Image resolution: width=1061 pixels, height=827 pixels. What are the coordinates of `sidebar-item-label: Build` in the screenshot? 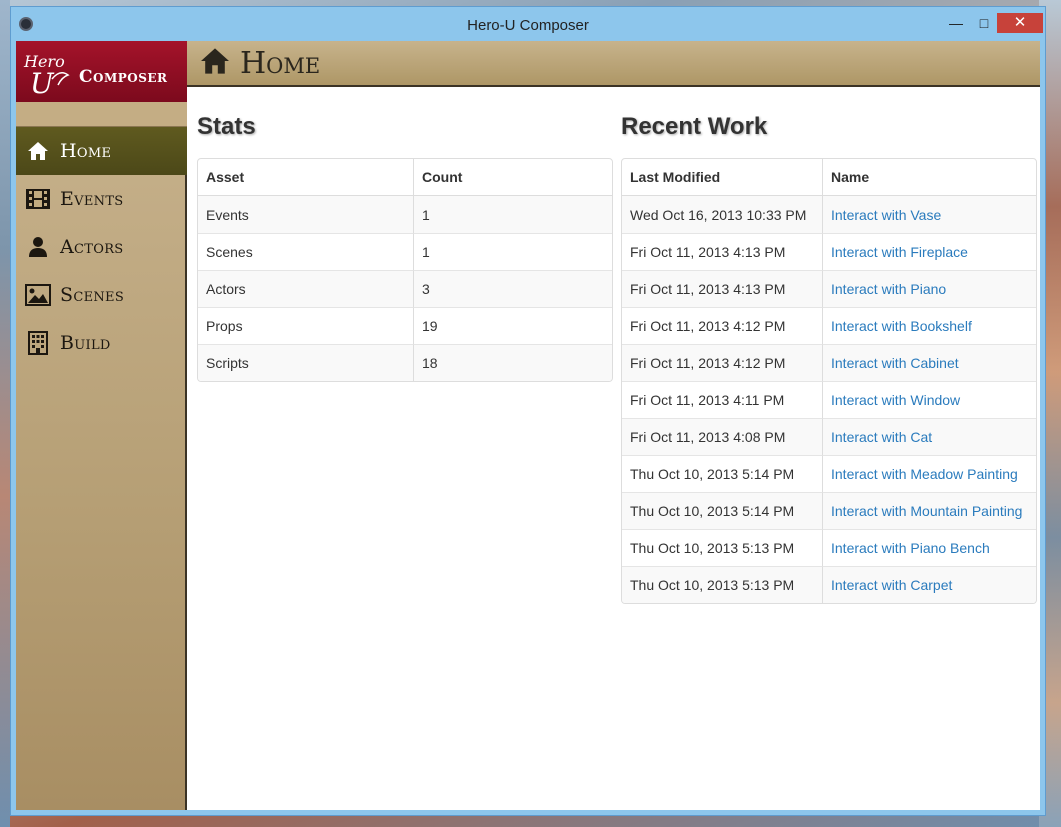 It's located at (85, 343).